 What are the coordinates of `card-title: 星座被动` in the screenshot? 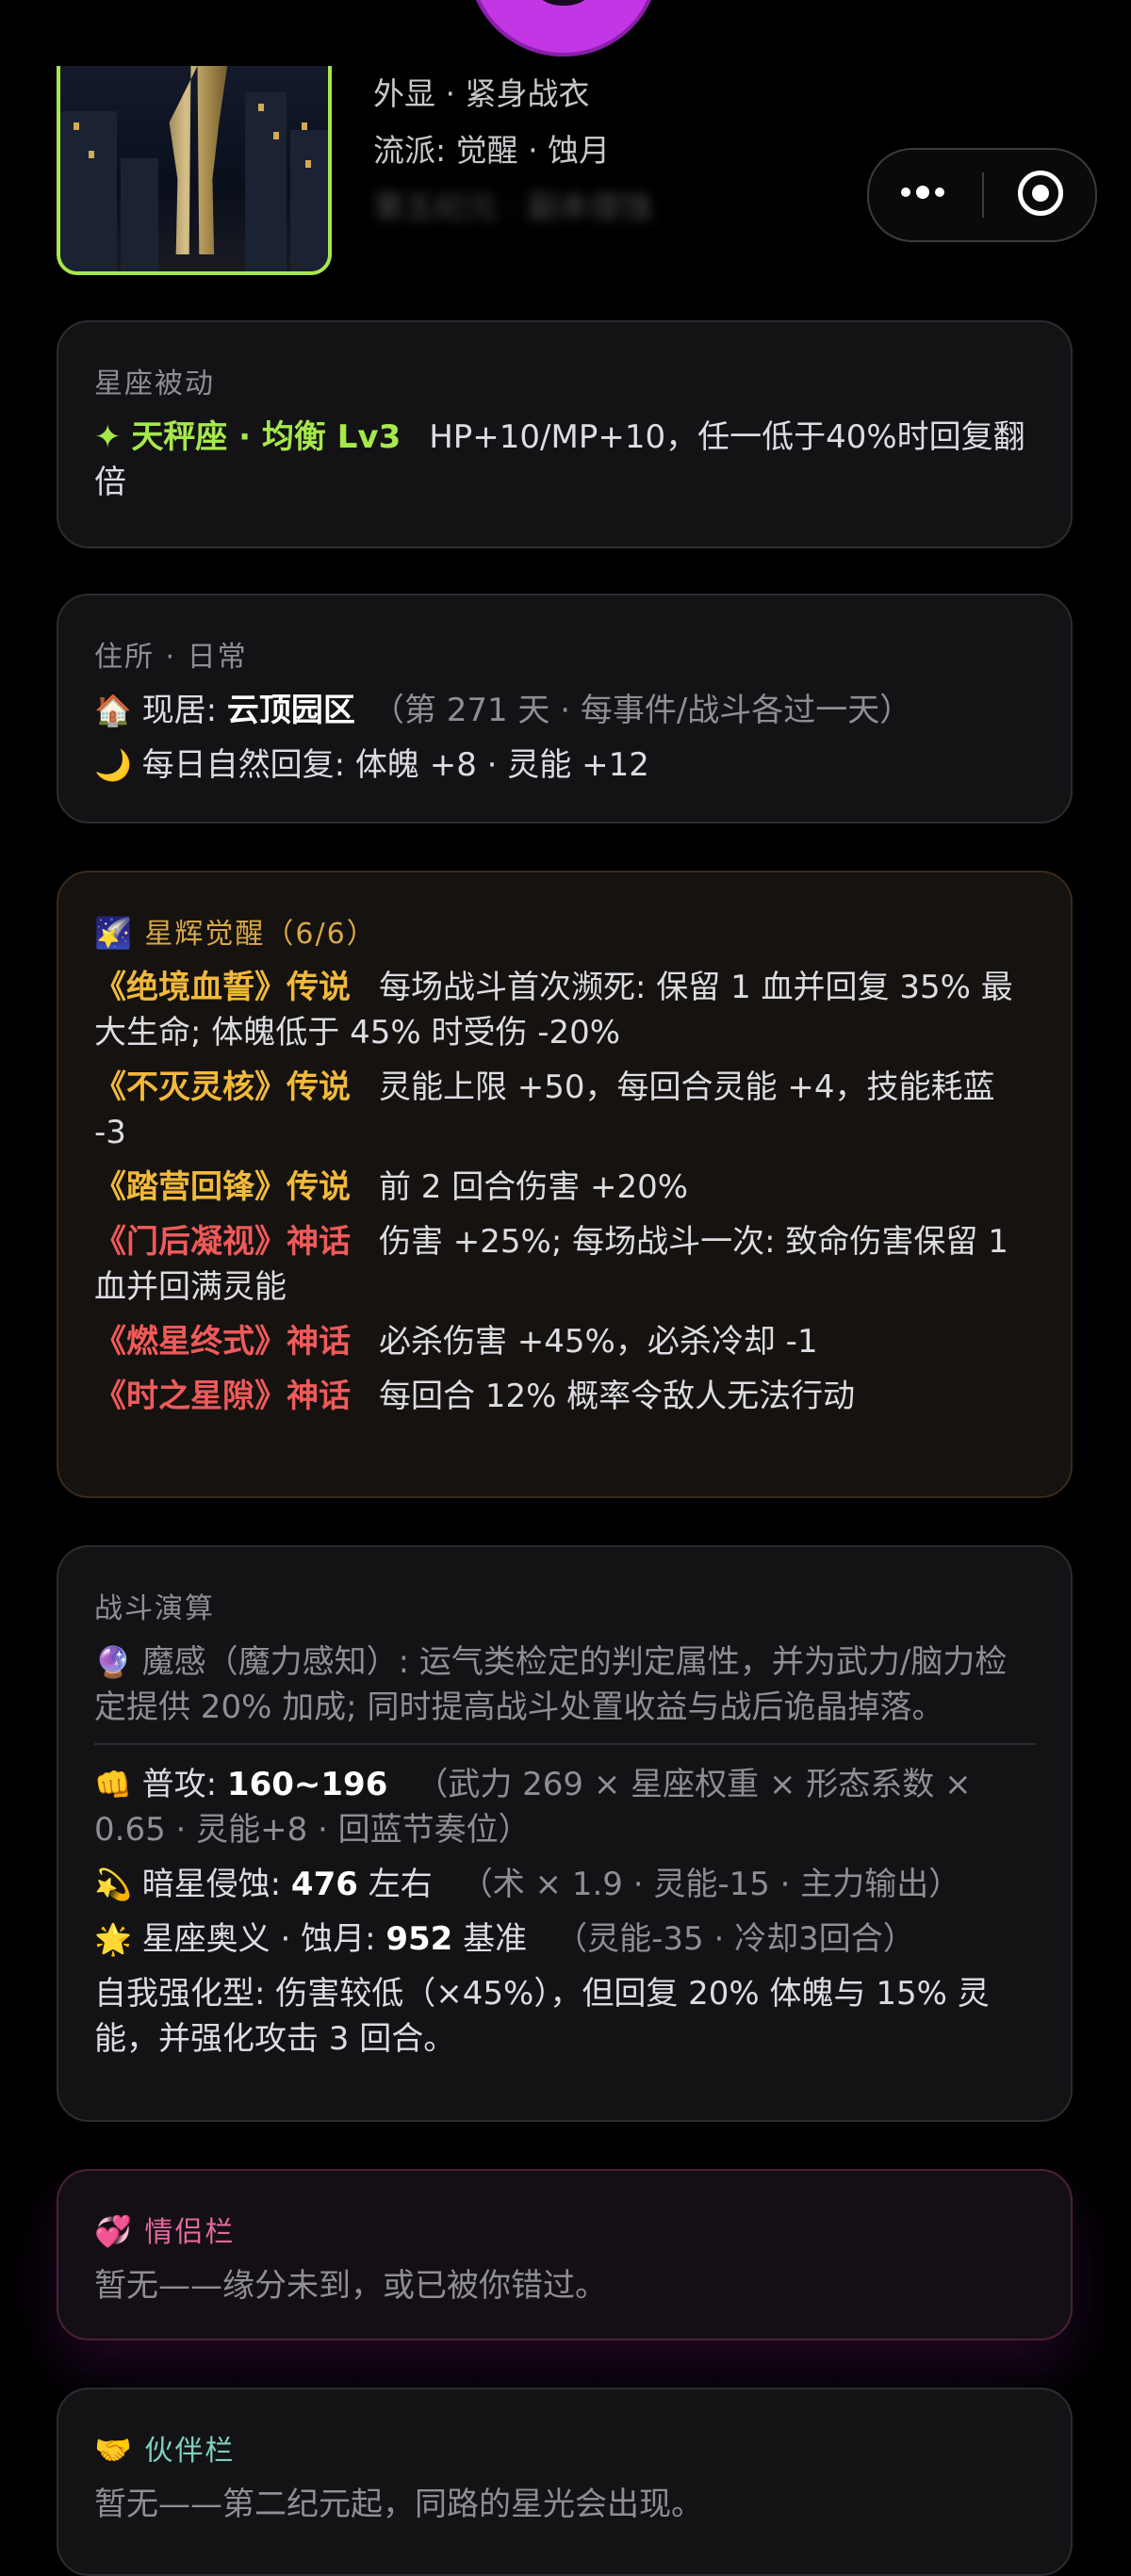 It's located at (154, 383).